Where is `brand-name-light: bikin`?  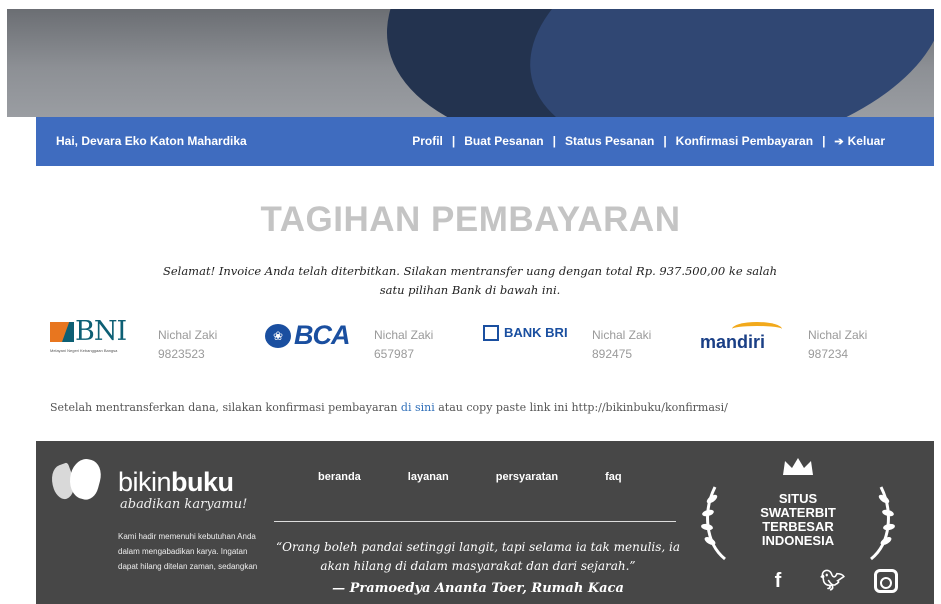
brand-name-light: bikin is located at coordinates (145, 482).